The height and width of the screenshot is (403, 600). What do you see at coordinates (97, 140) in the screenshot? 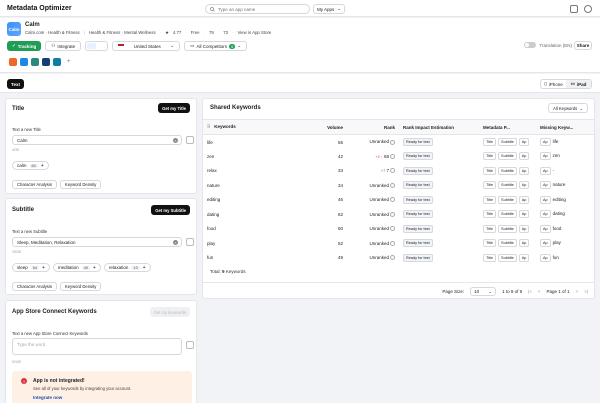
I see `title-input: Calm ×` at bounding box center [97, 140].